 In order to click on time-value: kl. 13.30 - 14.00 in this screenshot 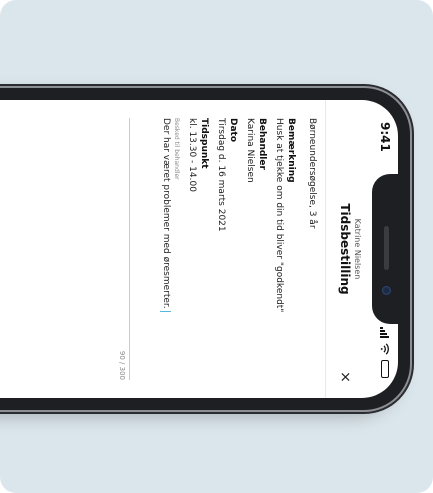, I will do `click(192, 155)`.